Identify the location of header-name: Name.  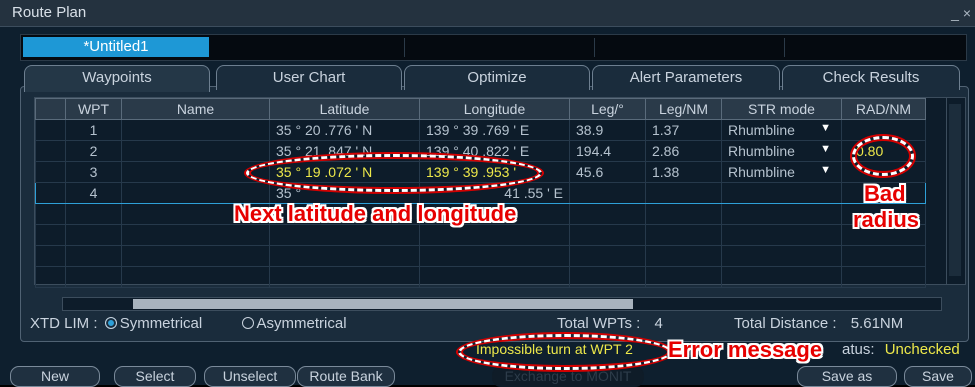
(195, 109).